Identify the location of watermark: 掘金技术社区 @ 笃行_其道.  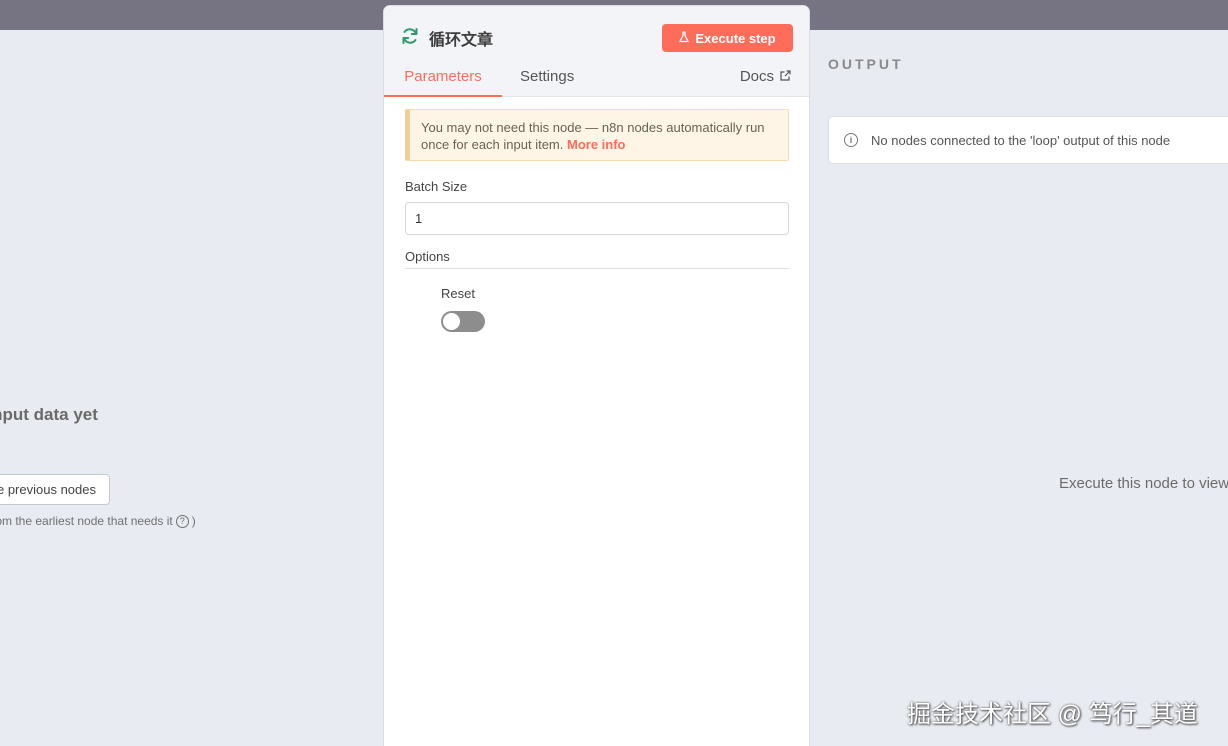
(1053, 714).